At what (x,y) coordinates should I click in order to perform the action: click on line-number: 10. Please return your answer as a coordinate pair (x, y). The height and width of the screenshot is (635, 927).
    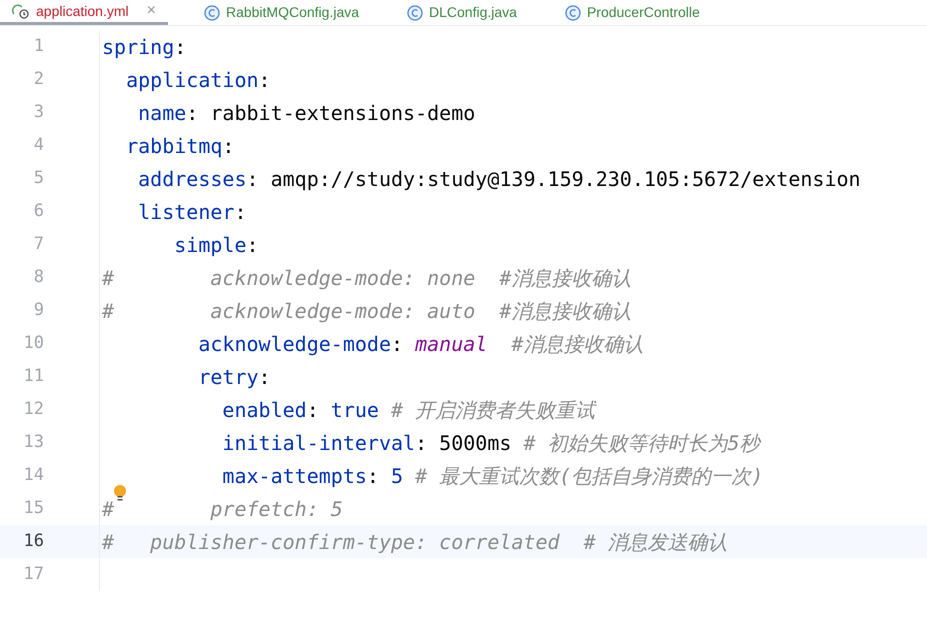
    Looking at the image, I should click on (33, 343).